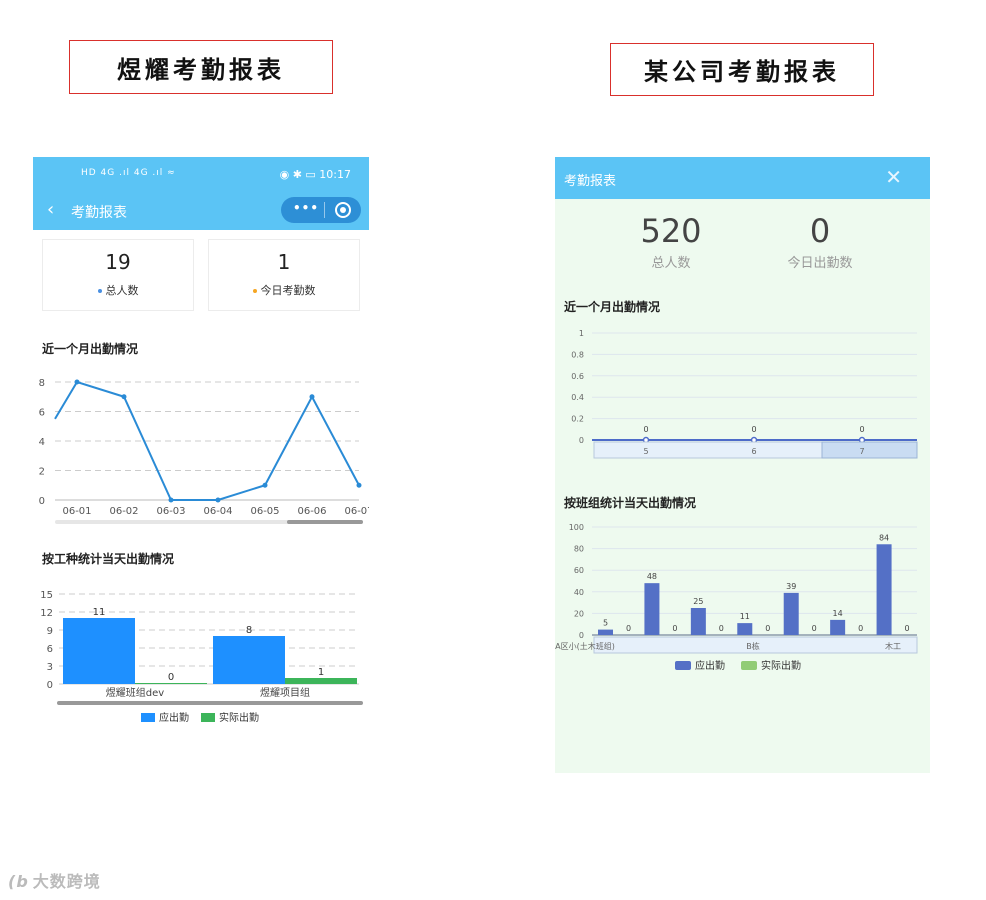 Image resolution: width=986 pixels, height=900 pixels. I want to click on type-bar-chart: 0 3 6 9 12 15 11 0 煜耀班组dev 8 1 煜耀项目组应出勤 实际出勤, so click(201, 657).